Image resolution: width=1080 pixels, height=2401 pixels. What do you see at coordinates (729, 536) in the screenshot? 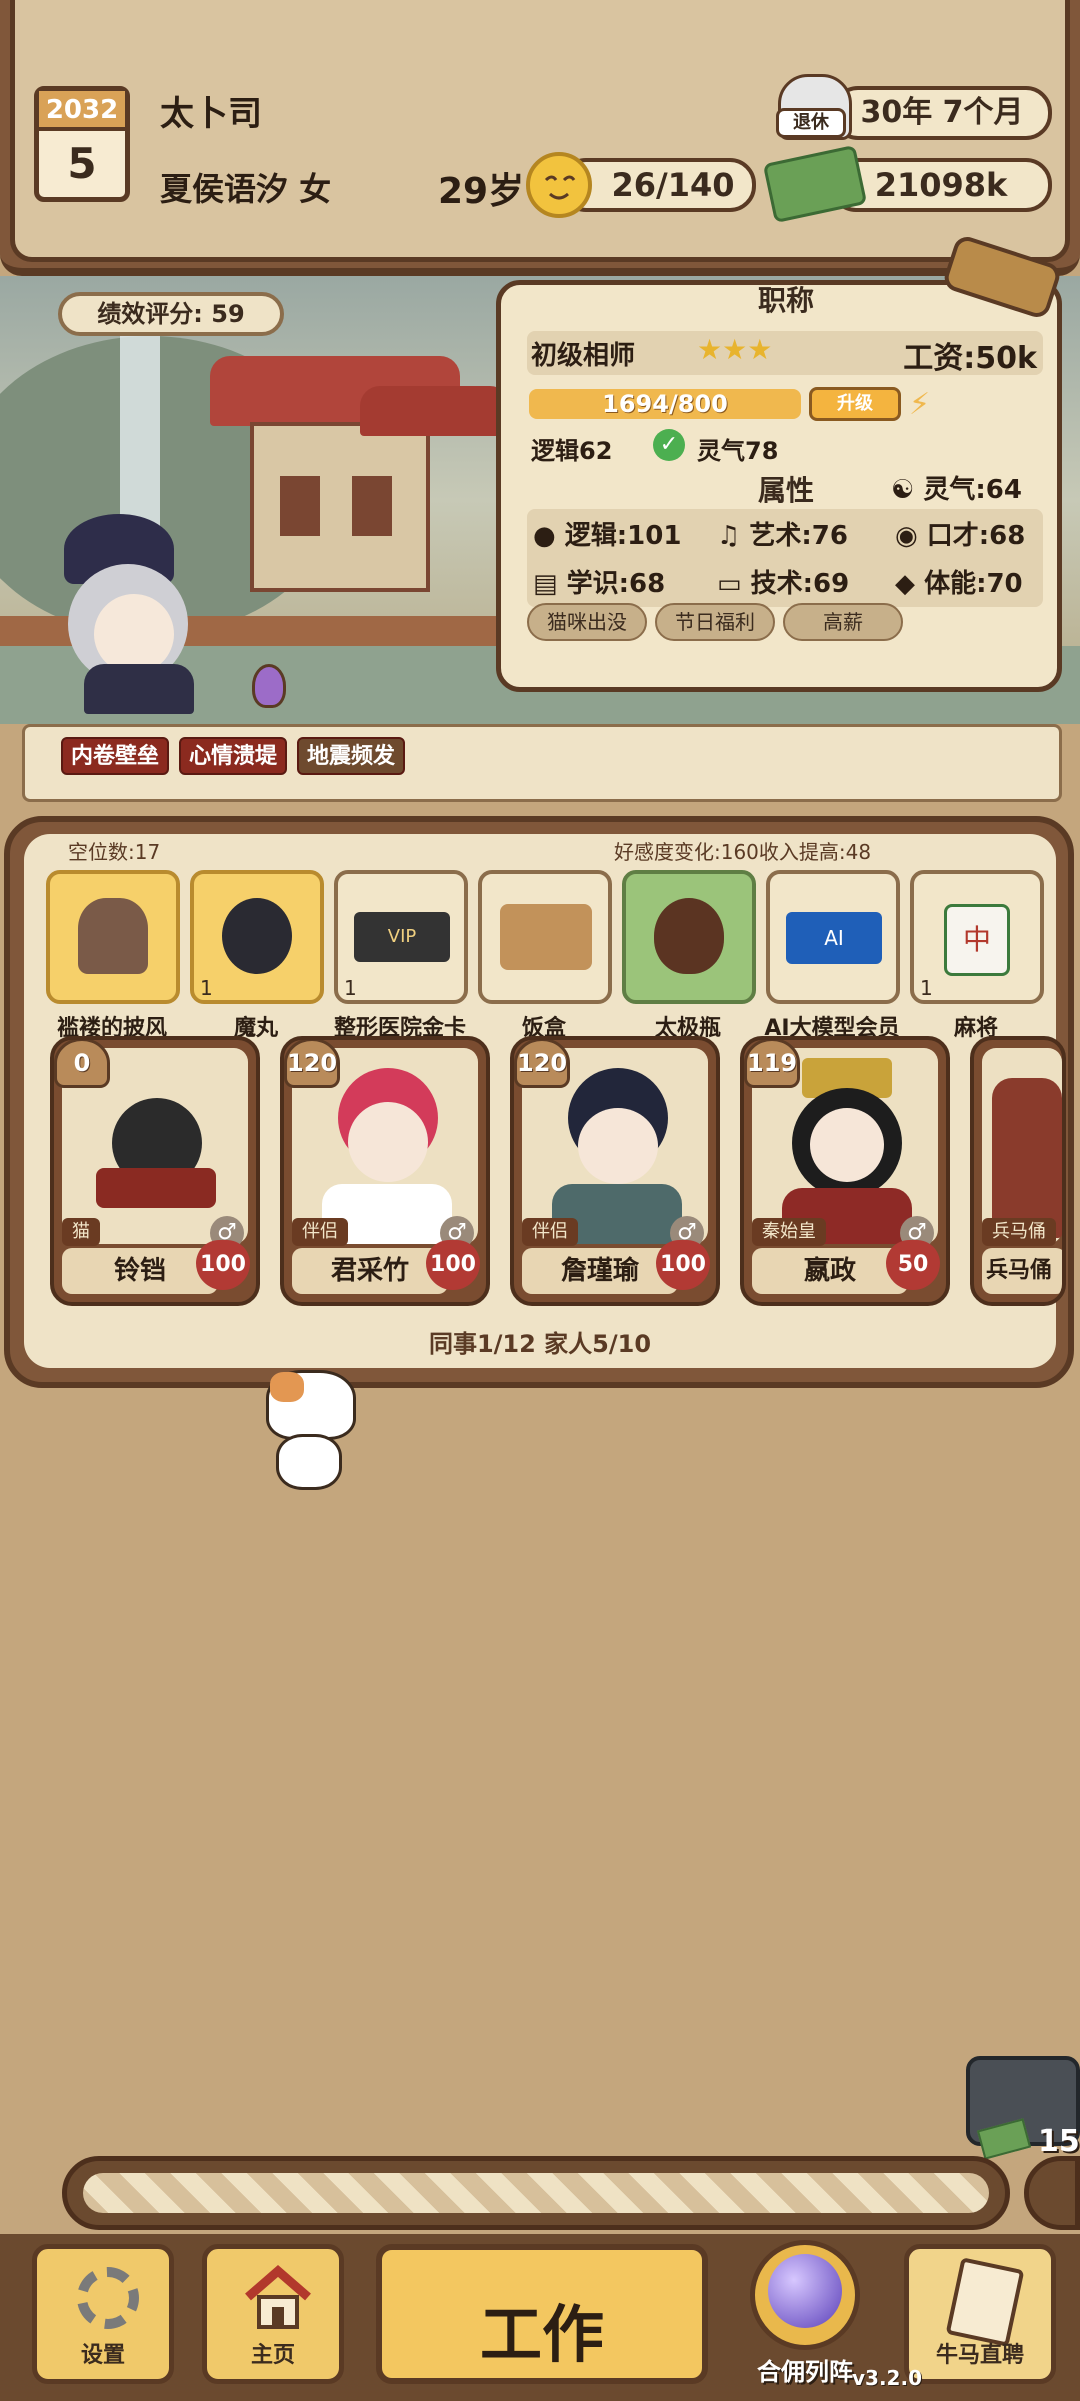
I see `music-note-icon: ♫` at bounding box center [729, 536].